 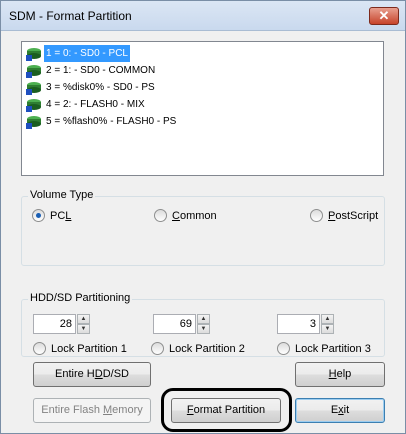 I want to click on partition2-size-spinner: 69 ▲ ▼, so click(x=181, y=324).